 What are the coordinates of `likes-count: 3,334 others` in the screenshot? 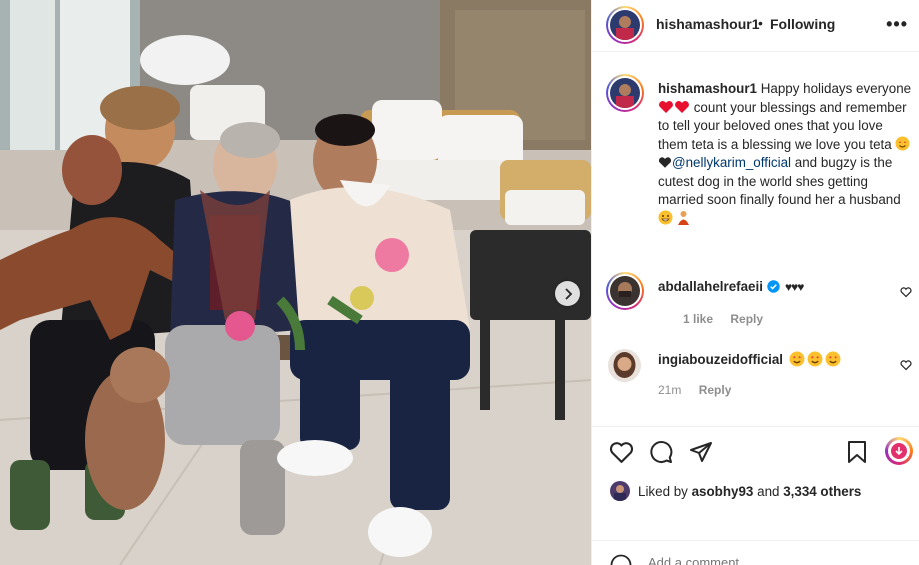 It's located at (822, 491).